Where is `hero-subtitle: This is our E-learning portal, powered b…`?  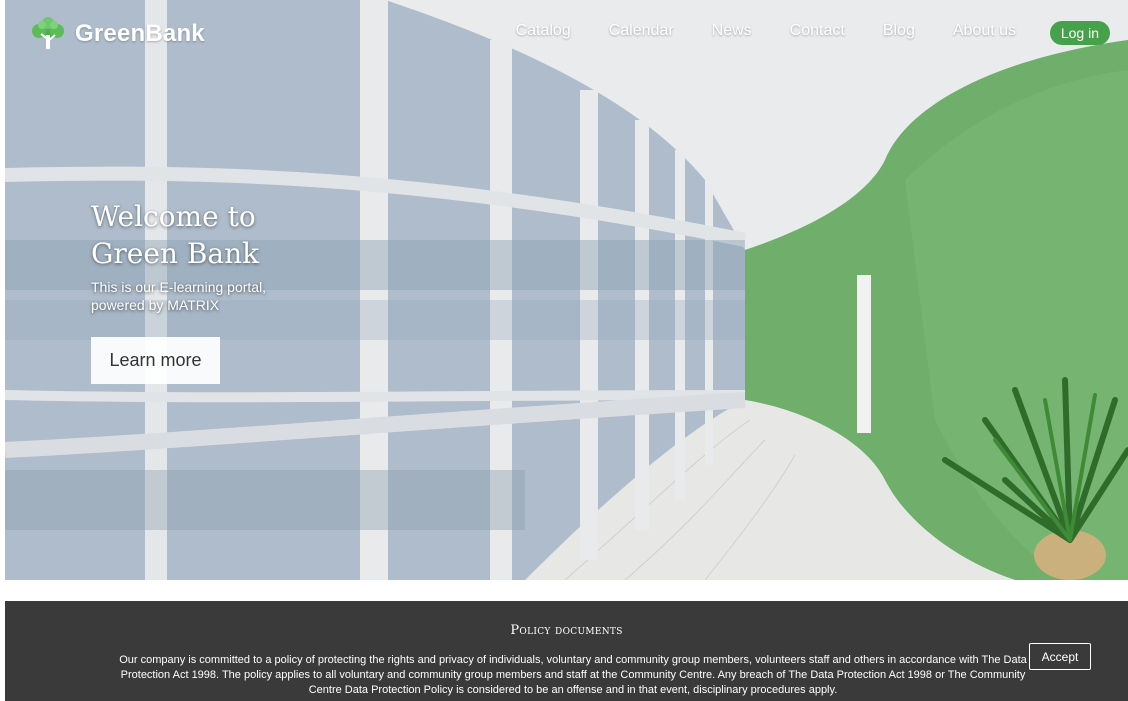 hero-subtitle: This is our E-learning portal, powered b… is located at coordinates (191, 296).